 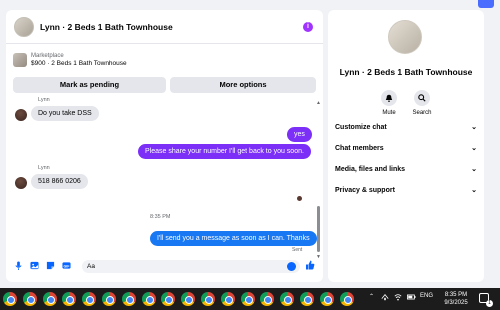 I want to click on chat-header: Lynn · 2 Beds 1 Bath Townhouse i, so click(x=164, y=27).